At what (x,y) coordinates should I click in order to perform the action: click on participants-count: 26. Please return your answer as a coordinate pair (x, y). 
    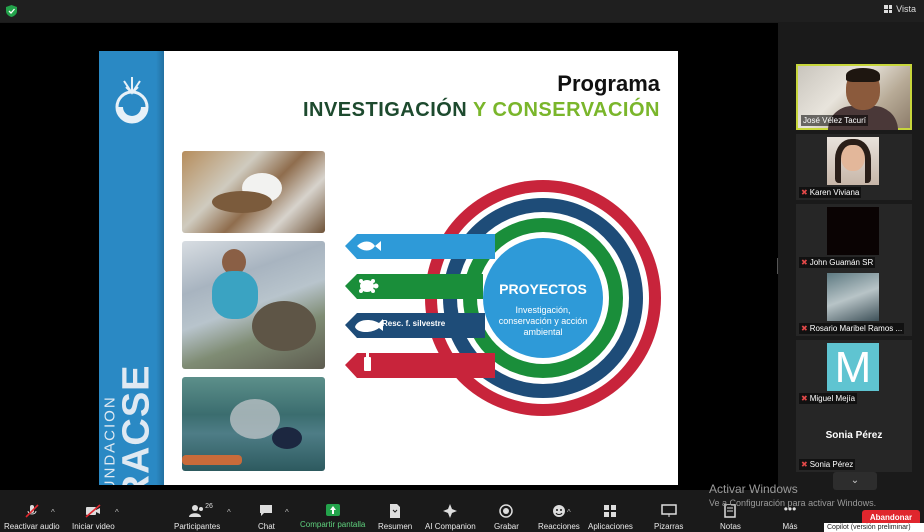
    Looking at the image, I should click on (209, 506).